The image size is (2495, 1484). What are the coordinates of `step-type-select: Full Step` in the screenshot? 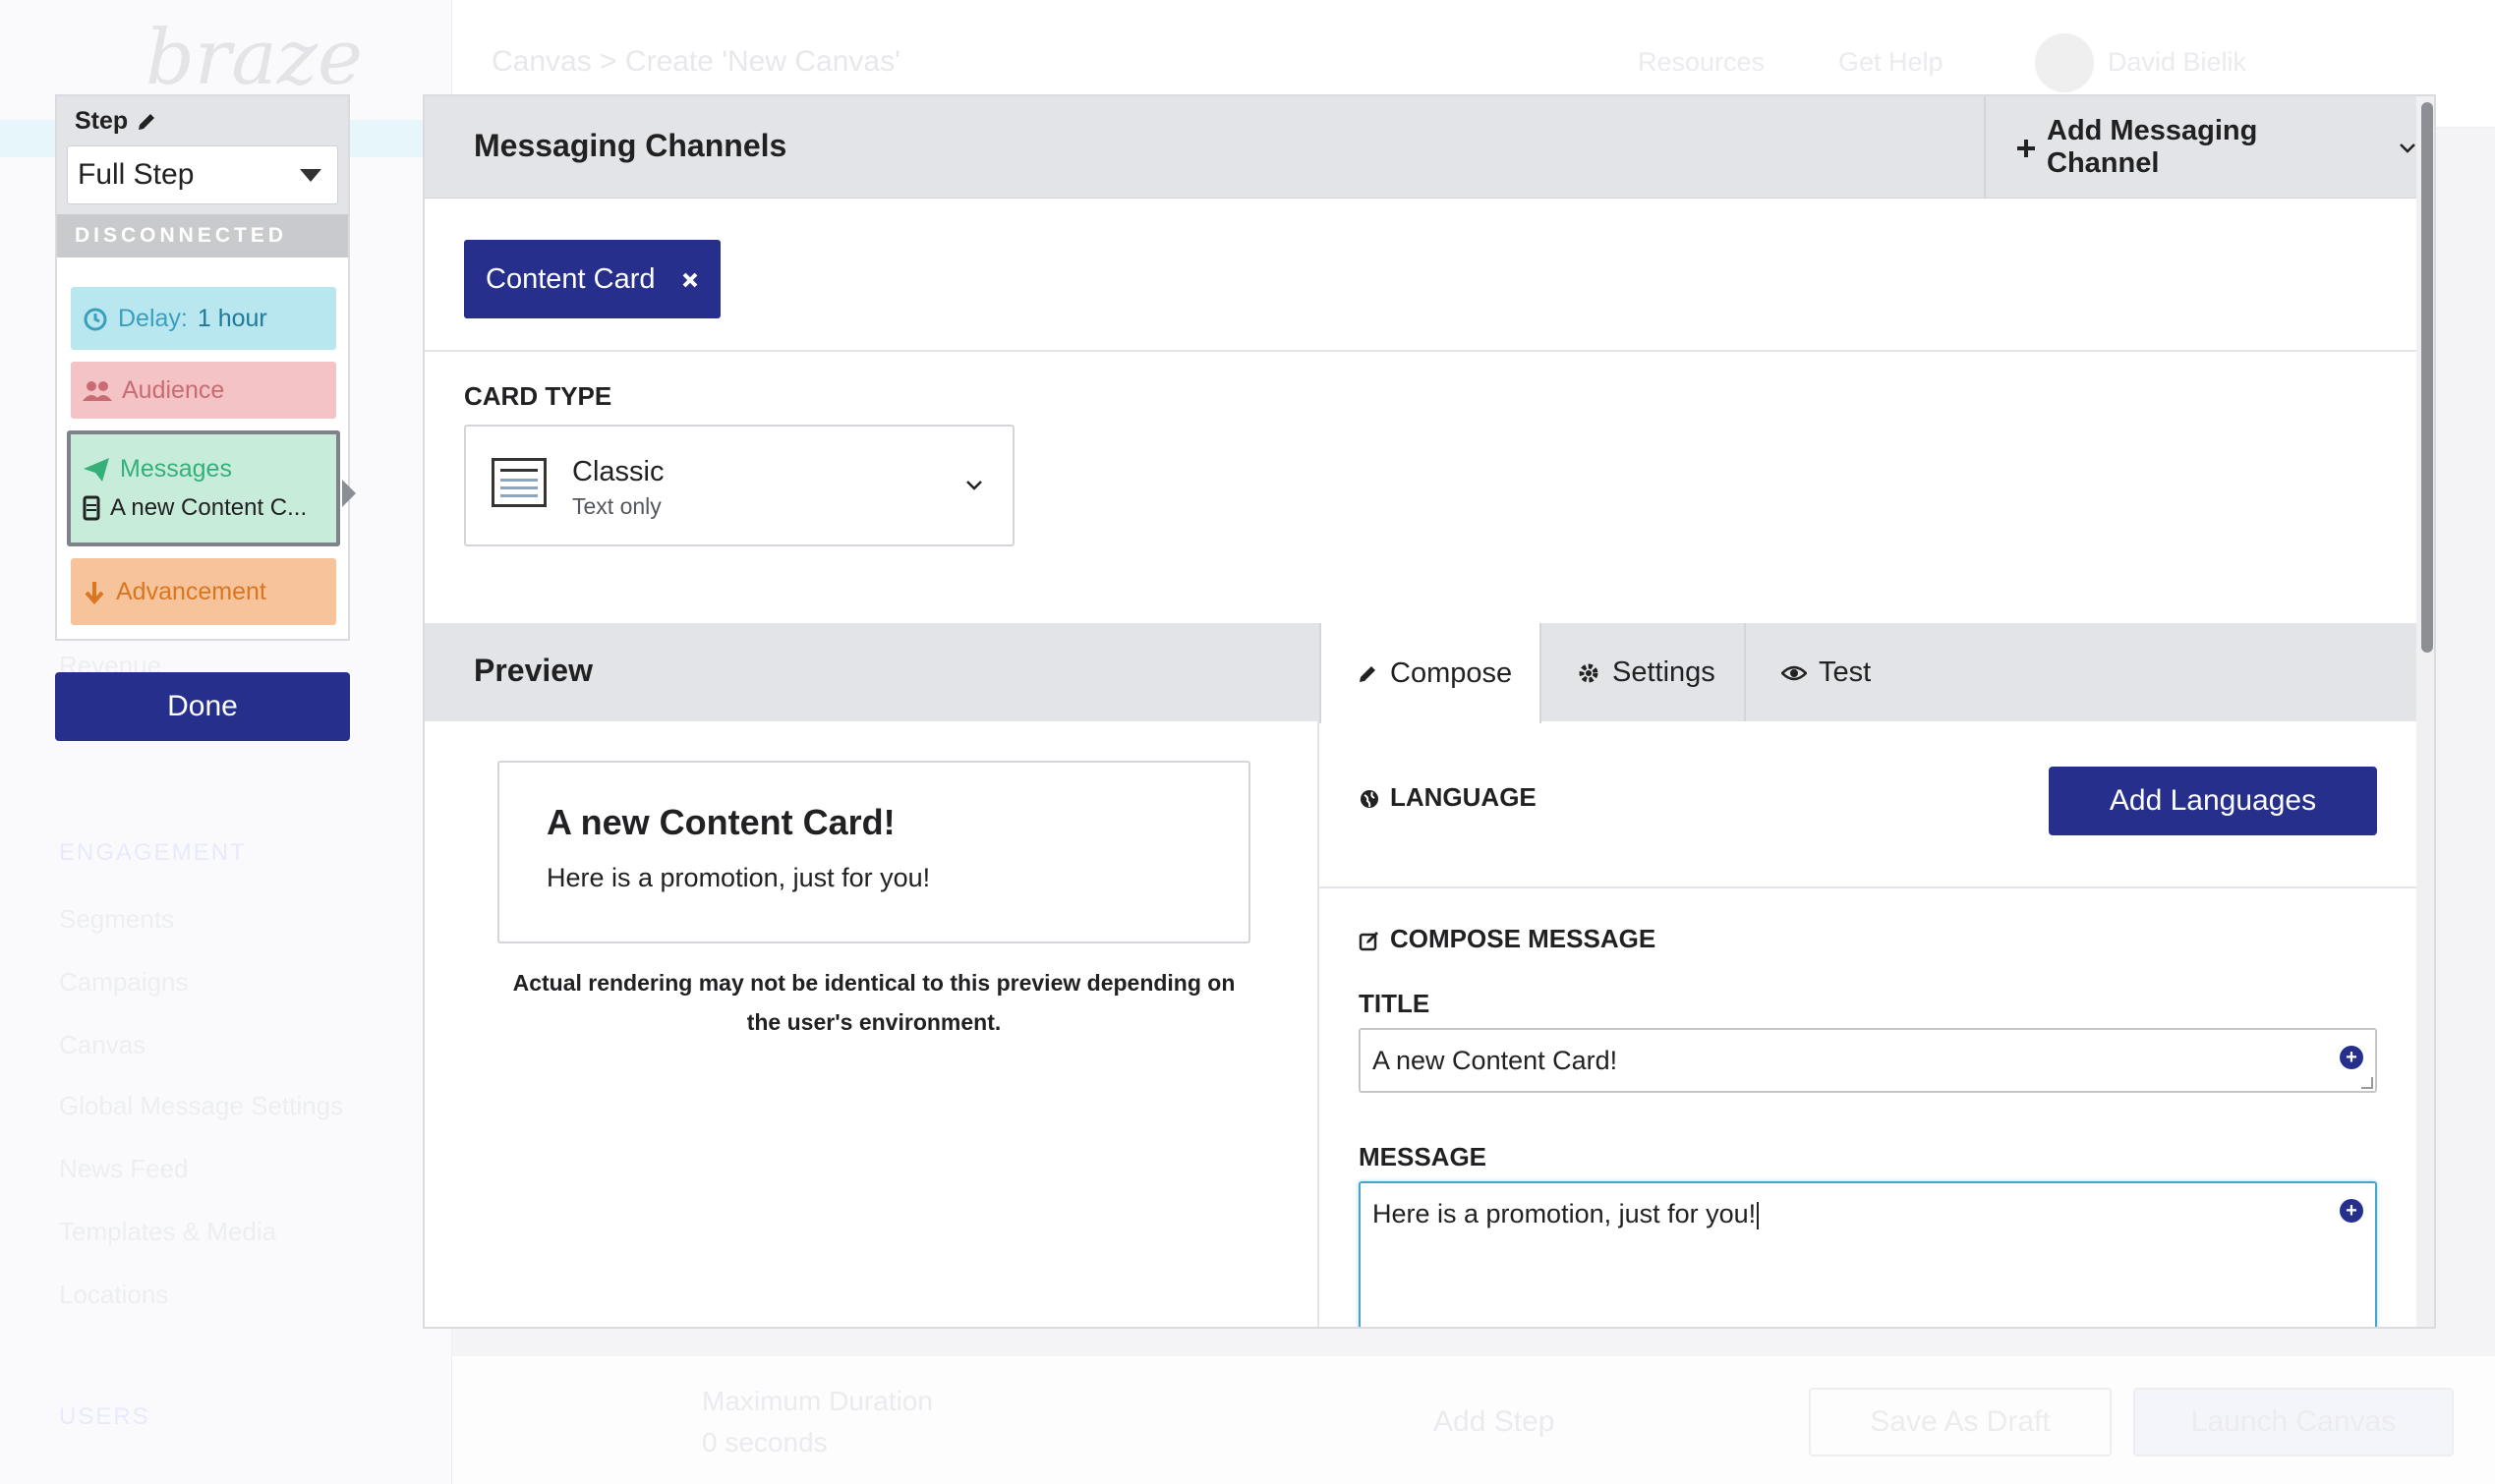 It's located at (203, 174).